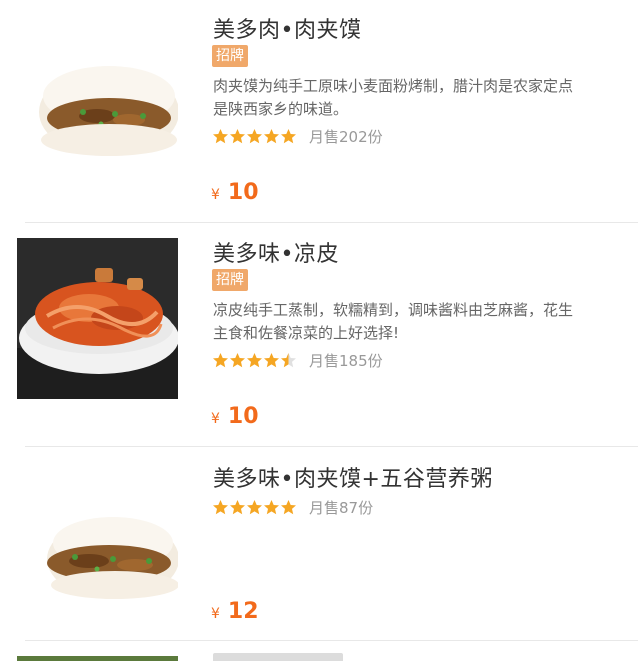  Describe the element at coordinates (276, 254) in the screenshot. I see `food-title: 美多味•凉皮` at that location.